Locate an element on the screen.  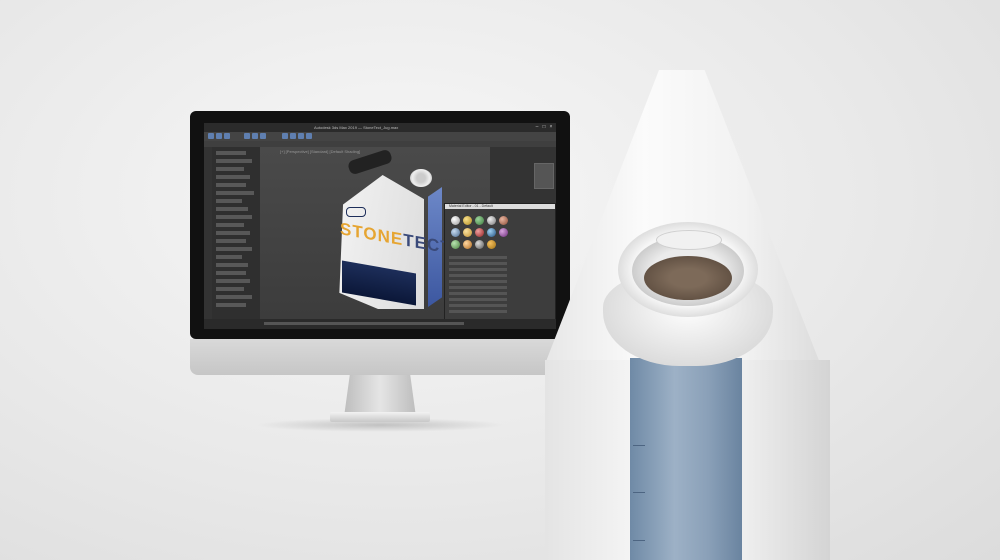
monitor-chin is located at coordinates (380, 357).